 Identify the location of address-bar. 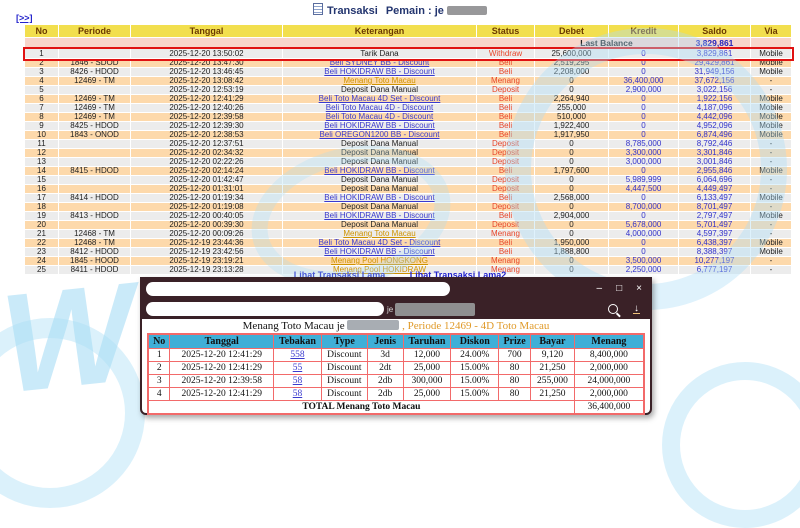
(265, 309).